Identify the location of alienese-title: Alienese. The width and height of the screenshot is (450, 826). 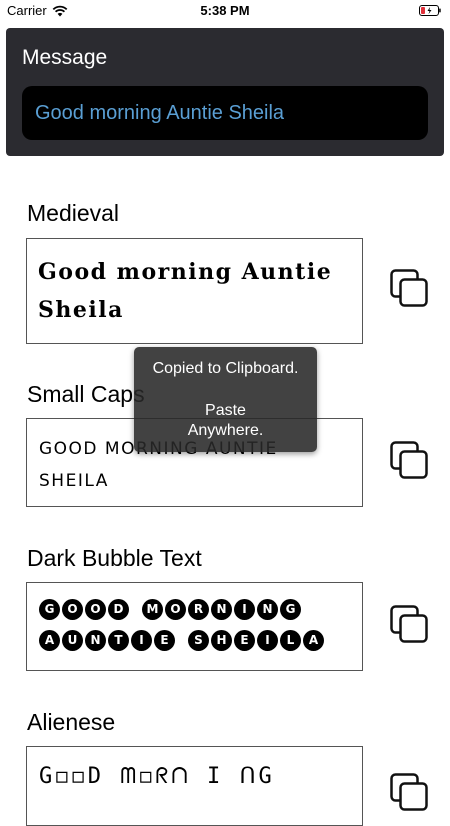
(71, 722).